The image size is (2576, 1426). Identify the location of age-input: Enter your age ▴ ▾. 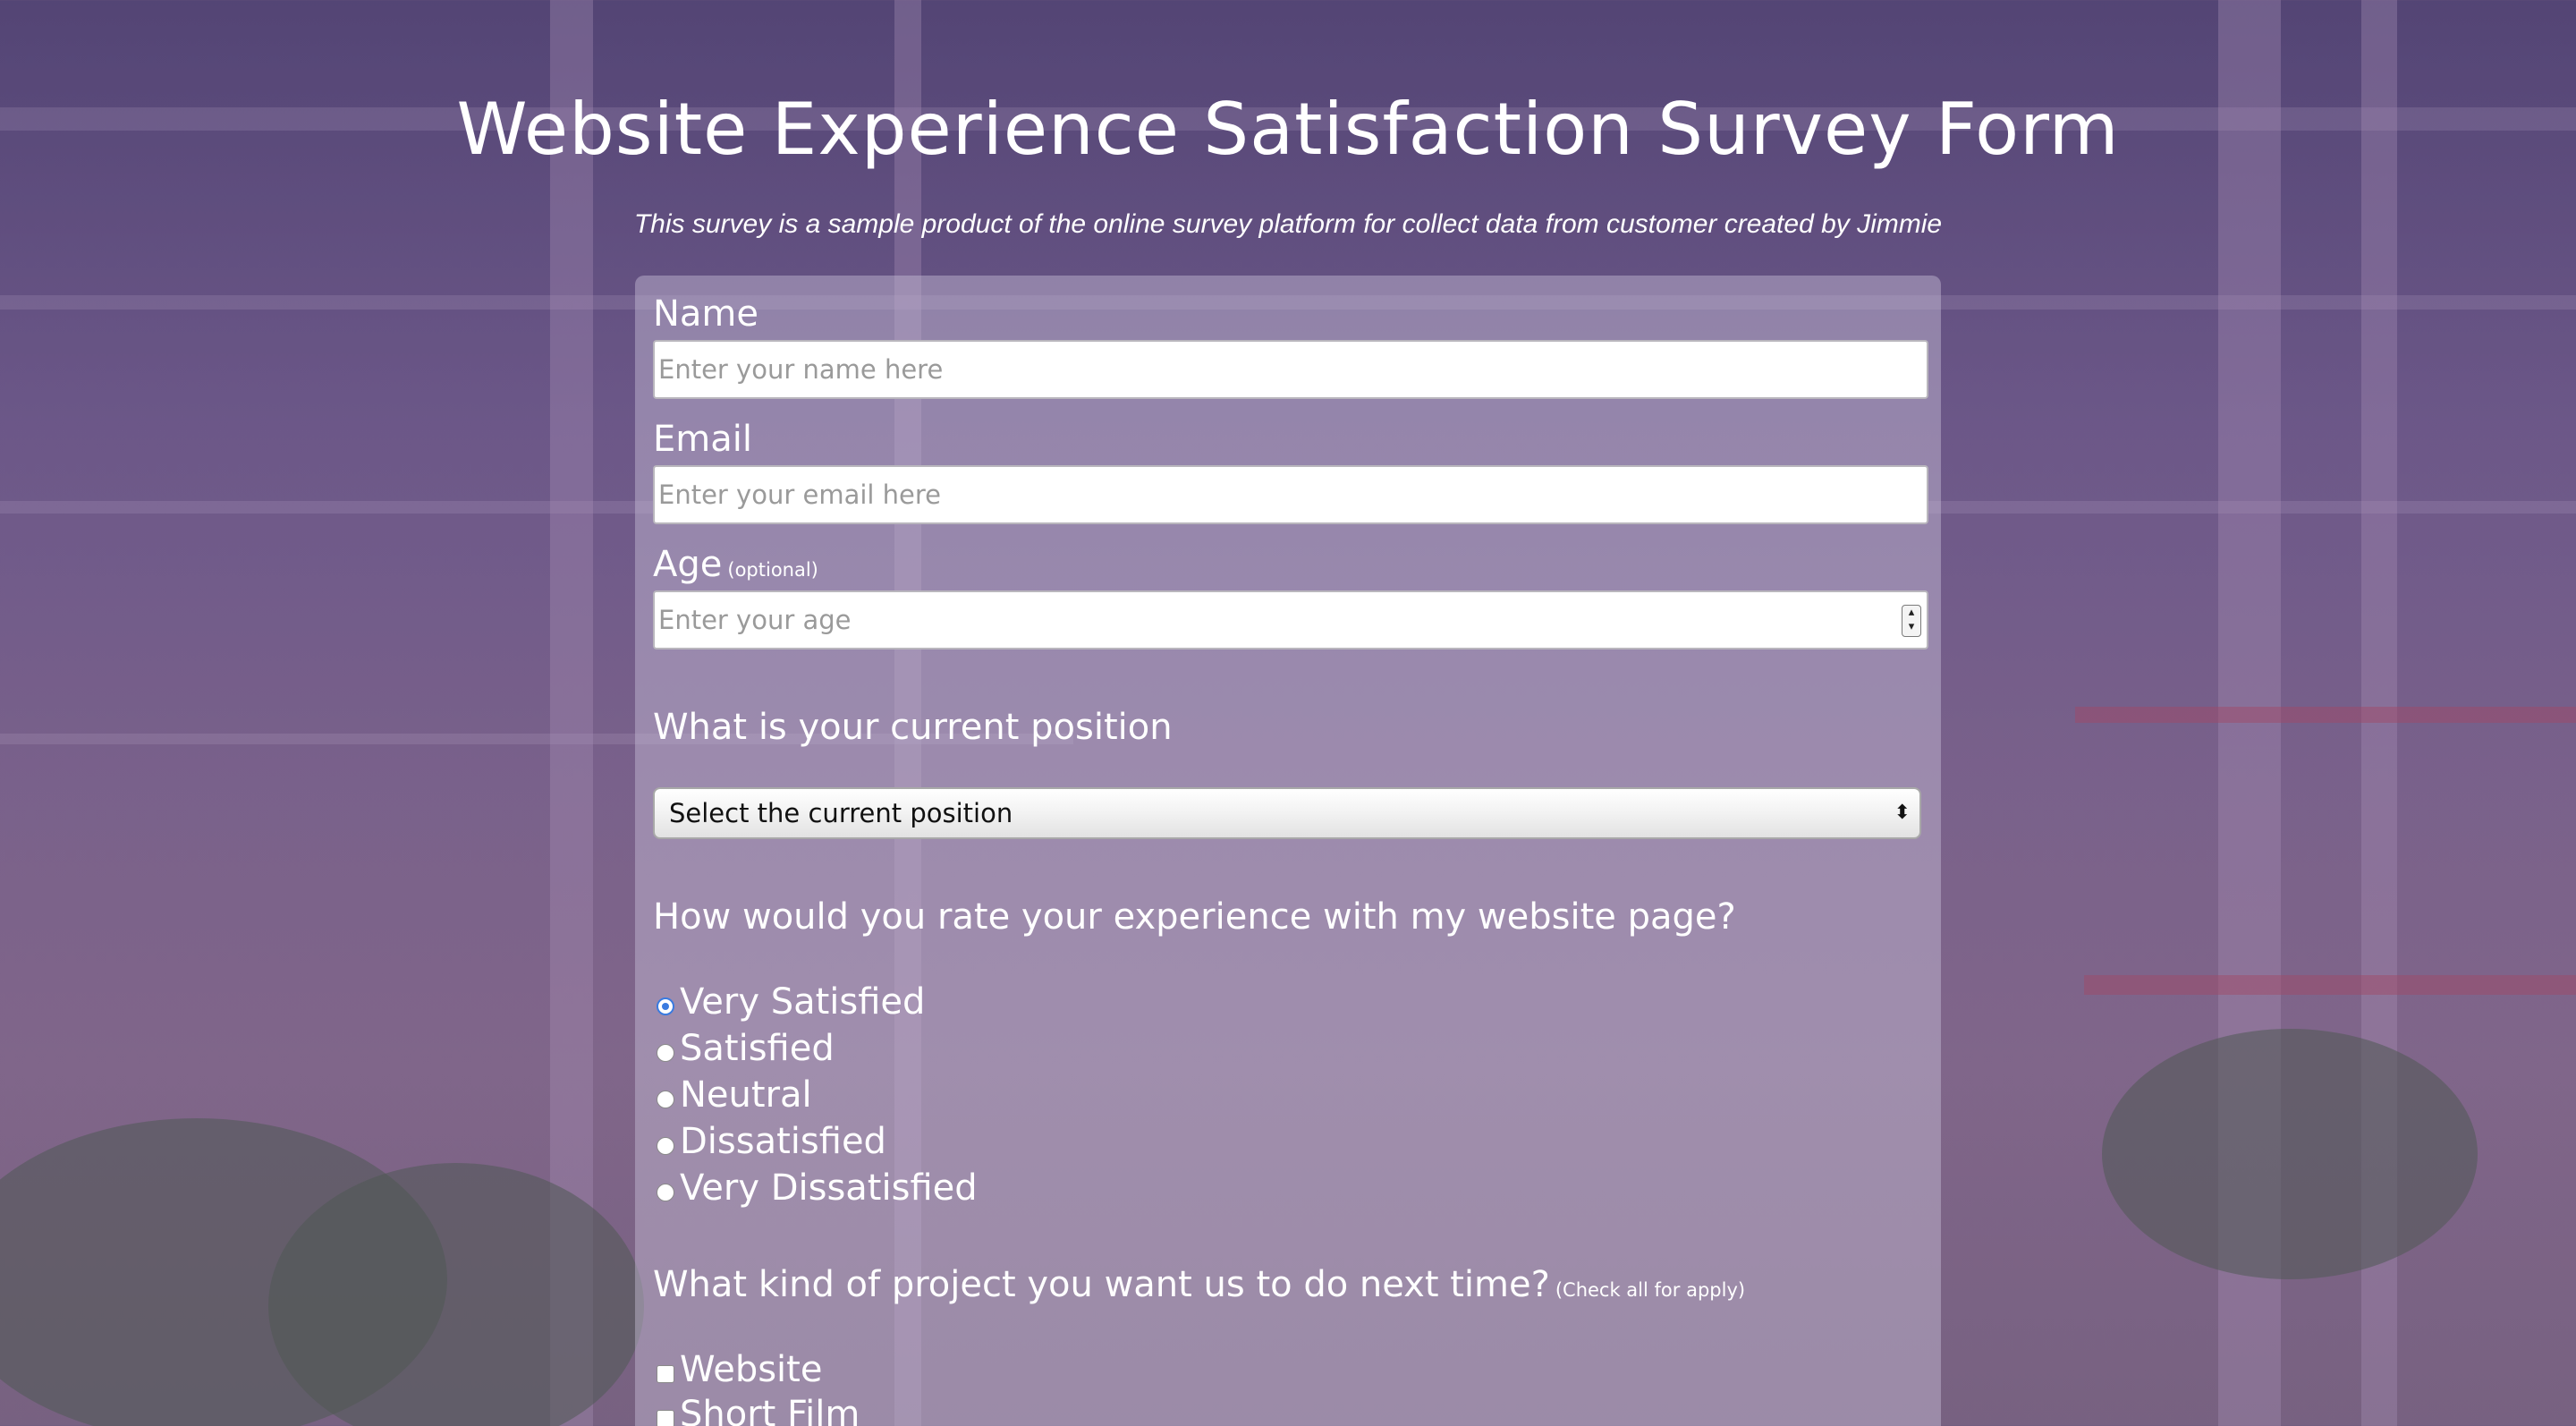
(1290, 620).